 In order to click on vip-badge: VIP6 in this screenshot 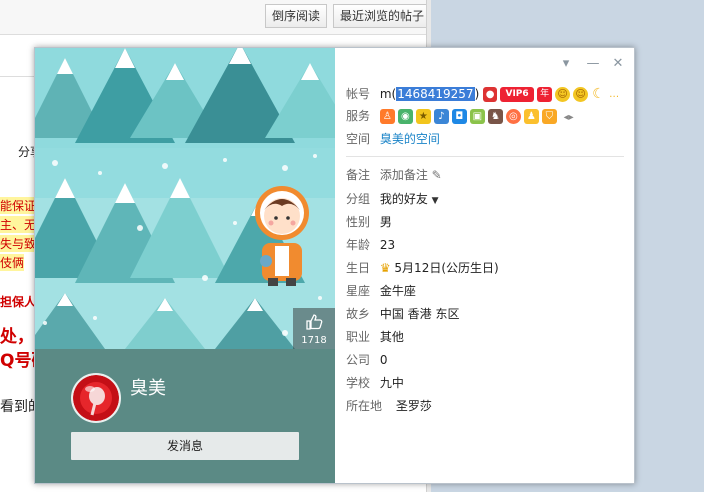, I will do `click(517, 94)`.